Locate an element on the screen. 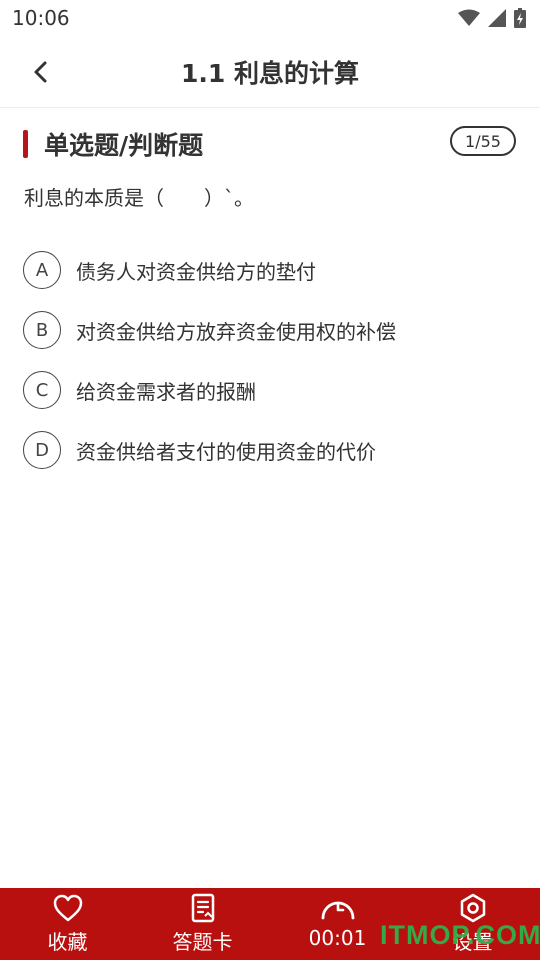  question-progress-badge: 1/55 is located at coordinates (483, 141).